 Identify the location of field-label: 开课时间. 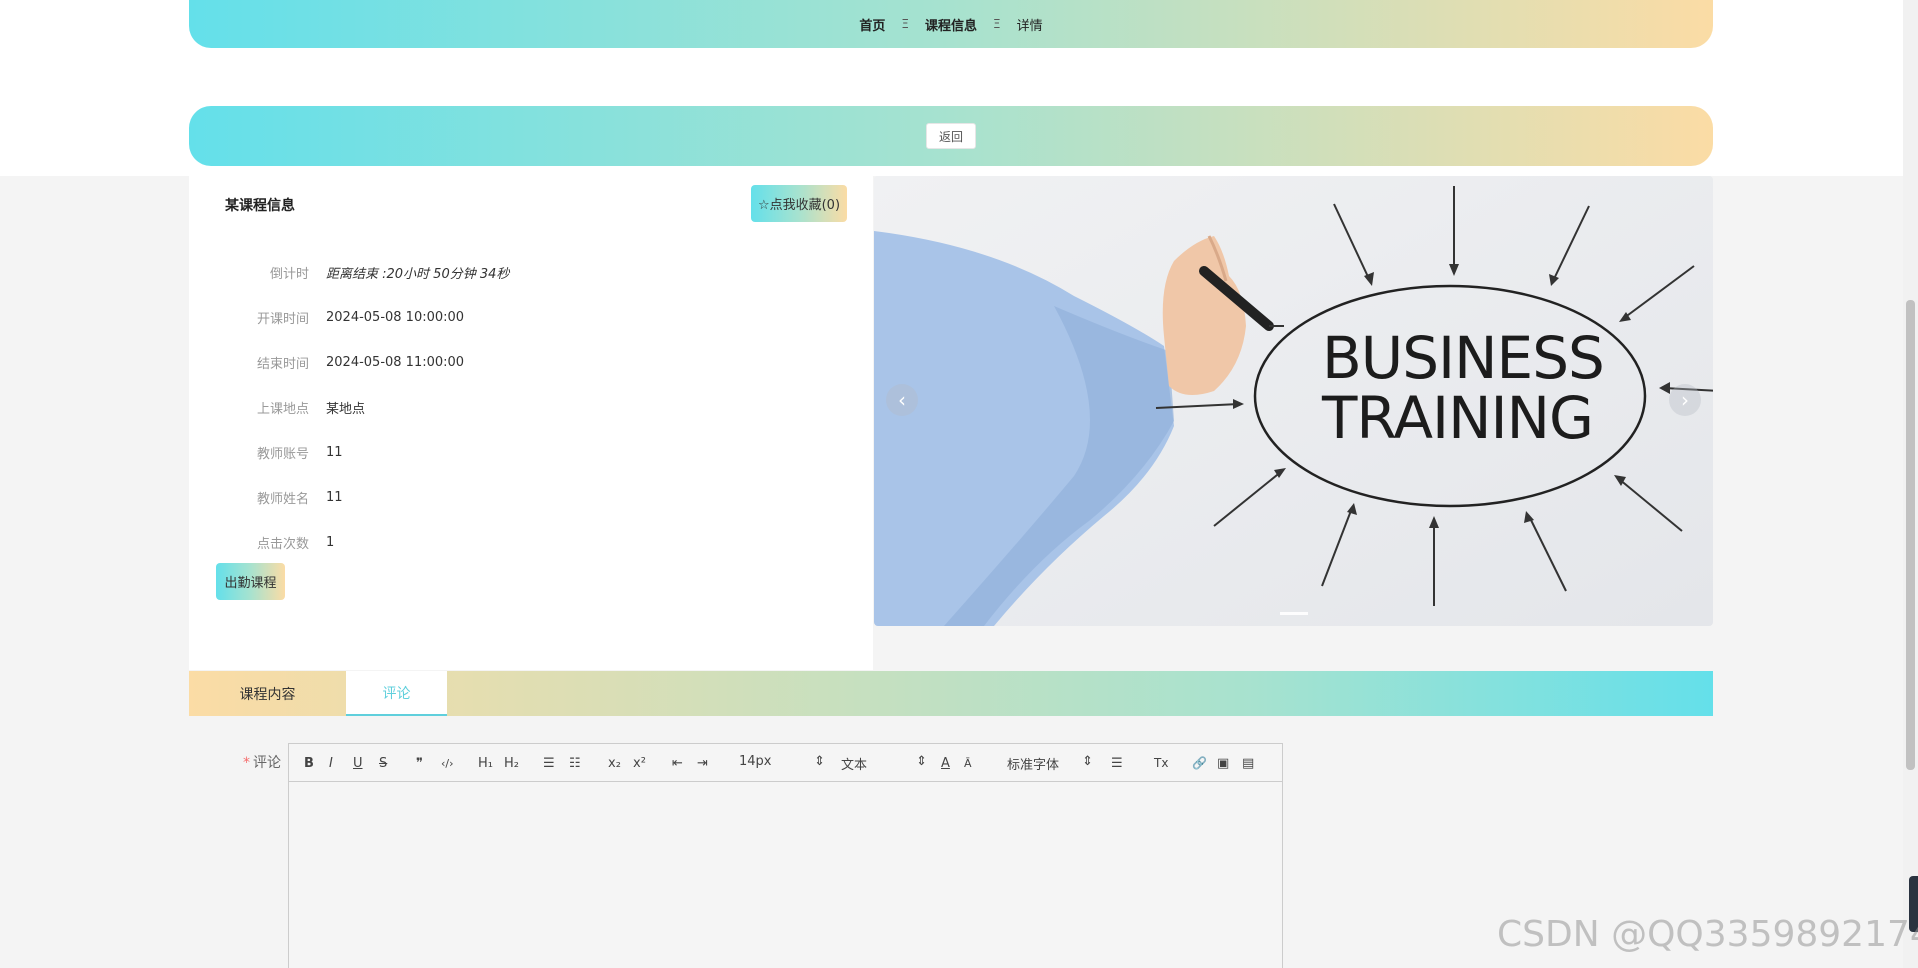
(282, 319).